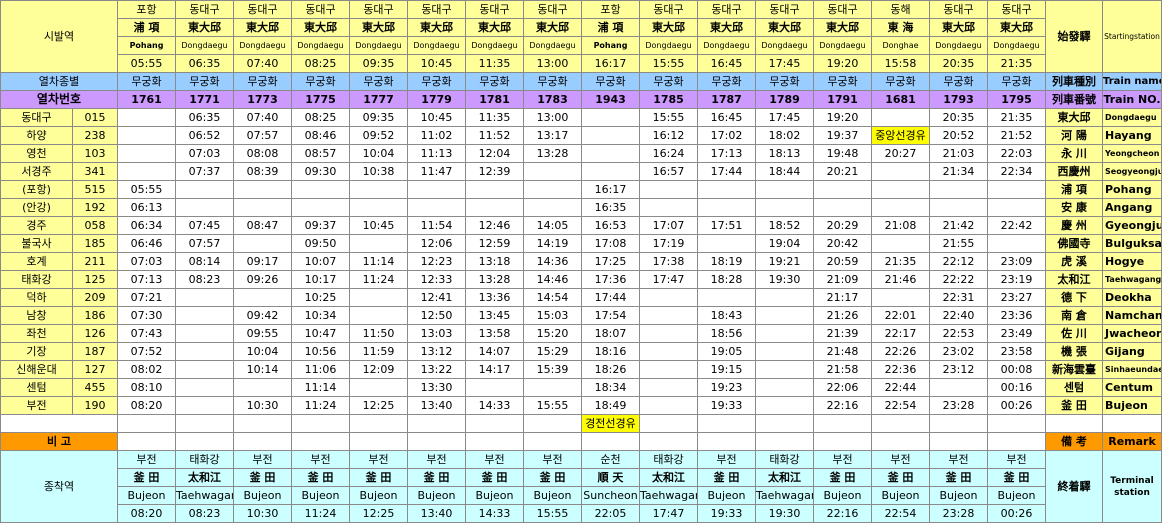 Image resolution: width=1162 pixels, height=524 pixels. Describe the element at coordinates (204, 117) in the screenshot. I see `time-cell: 06:35` at that location.